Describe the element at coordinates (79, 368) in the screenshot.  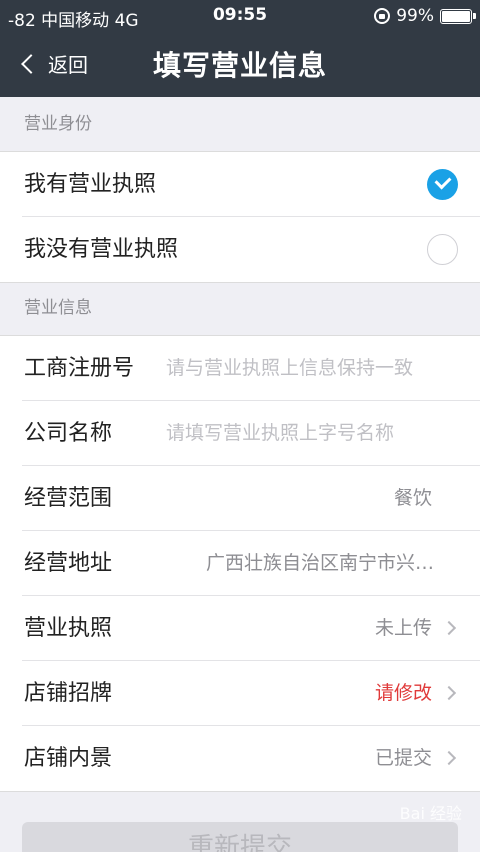
I see `row-label: 工商注册号` at that location.